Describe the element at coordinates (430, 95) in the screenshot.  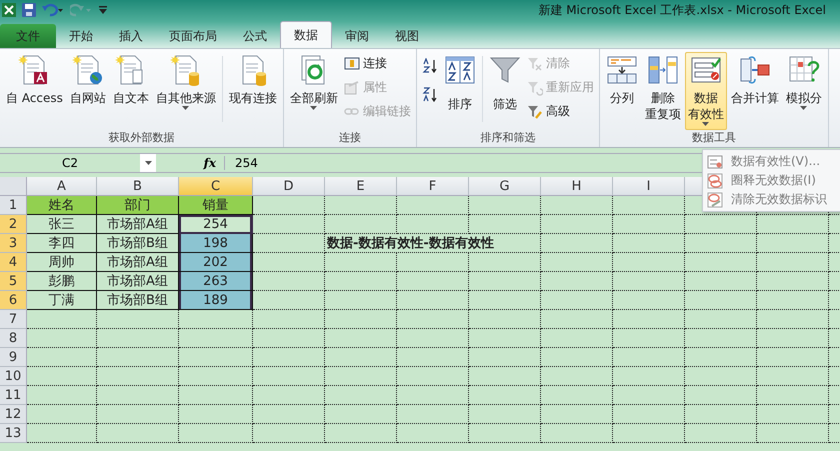
I see `sort-descending-icon` at that location.